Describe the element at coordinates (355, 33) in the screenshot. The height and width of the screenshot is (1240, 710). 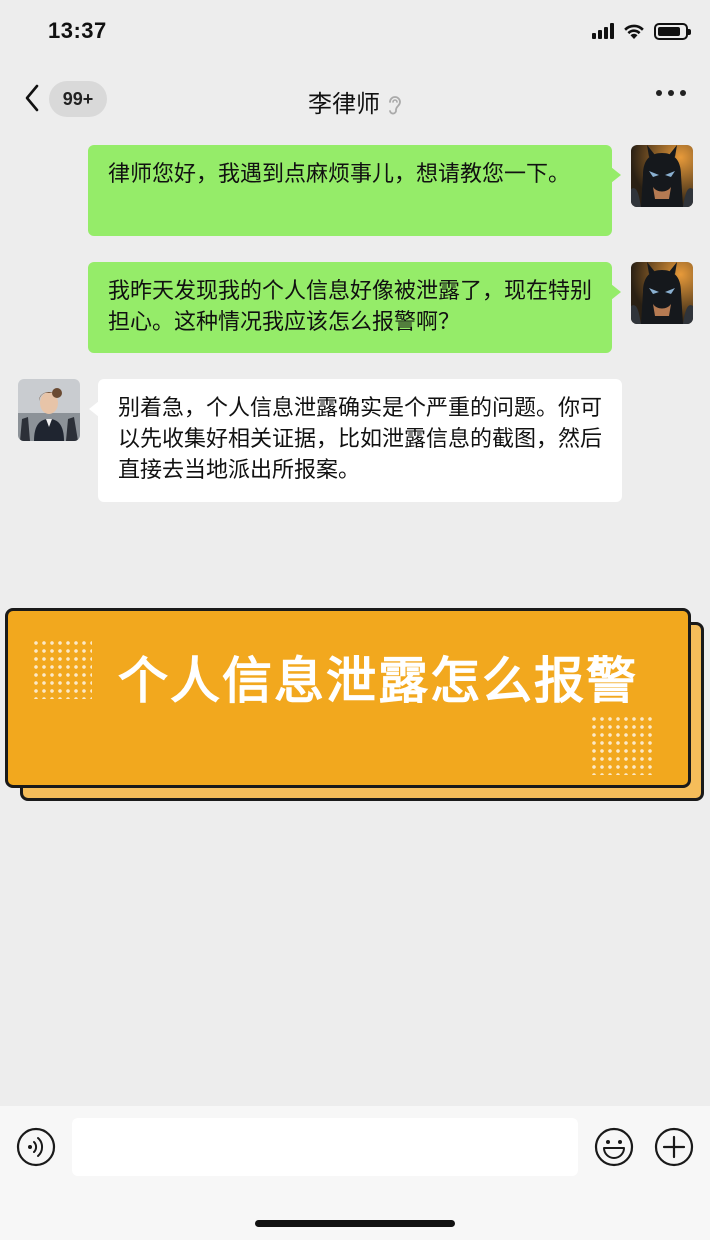
I see `status-bar: 13:37` at that location.